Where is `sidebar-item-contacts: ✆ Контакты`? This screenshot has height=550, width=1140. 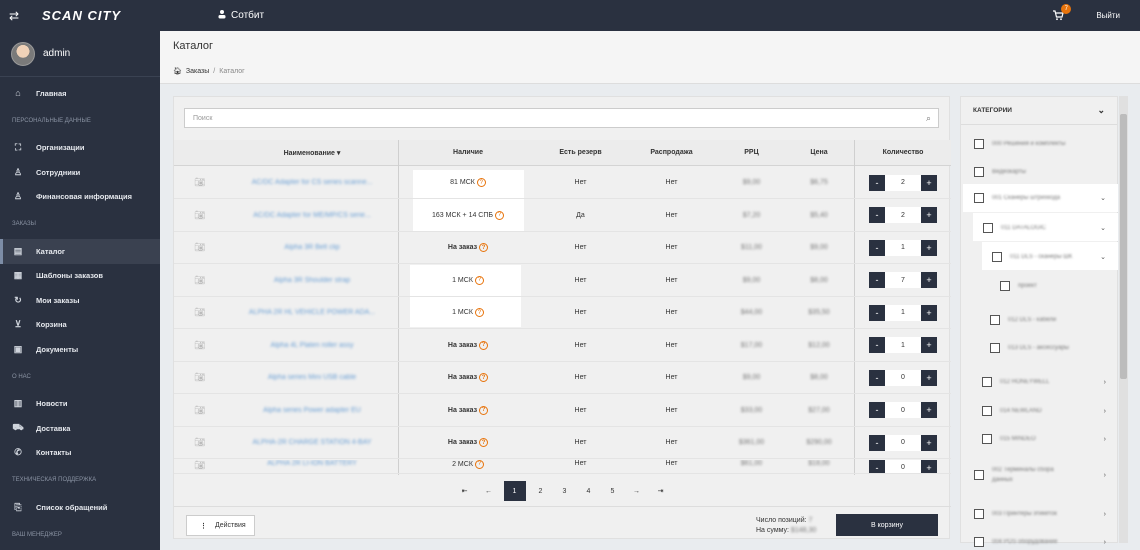
sidebar-item-contacts: ✆ Контакты is located at coordinates (80, 453).